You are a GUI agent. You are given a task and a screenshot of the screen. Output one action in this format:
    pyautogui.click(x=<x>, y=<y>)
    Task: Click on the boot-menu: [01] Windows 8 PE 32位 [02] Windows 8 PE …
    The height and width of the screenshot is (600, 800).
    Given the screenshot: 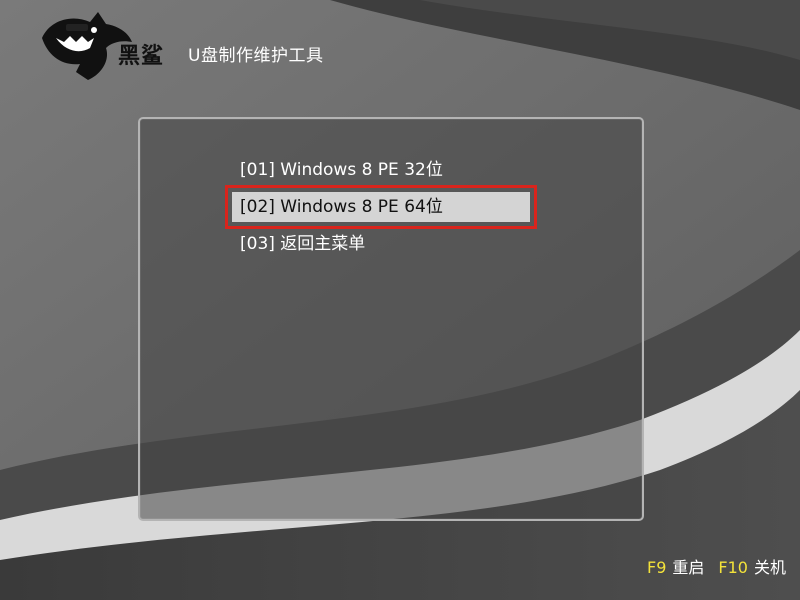 What is the action you would take?
    pyautogui.click(x=381, y=210)
    